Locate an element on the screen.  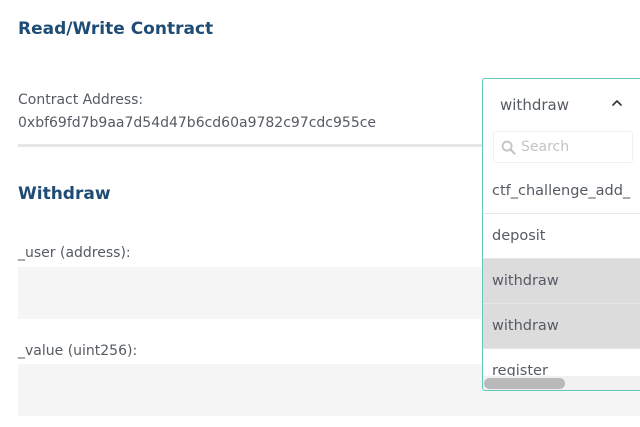
divider is located at coordinates (258, 145).